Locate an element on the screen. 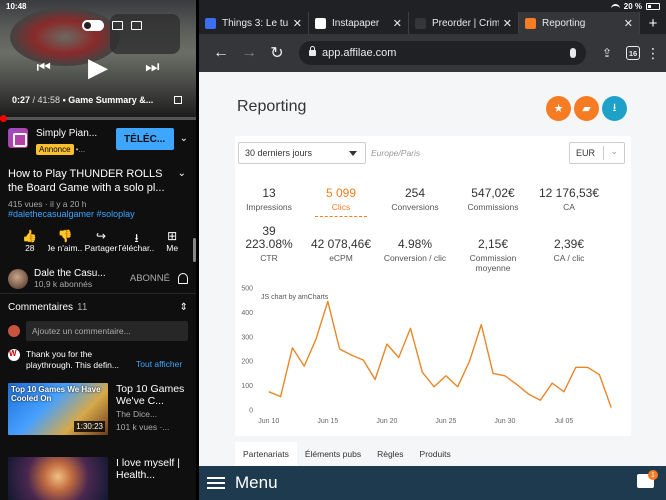  thumbnail-caption: Top 10 Games We Have Cooled On is located at coordinates (56, 394).